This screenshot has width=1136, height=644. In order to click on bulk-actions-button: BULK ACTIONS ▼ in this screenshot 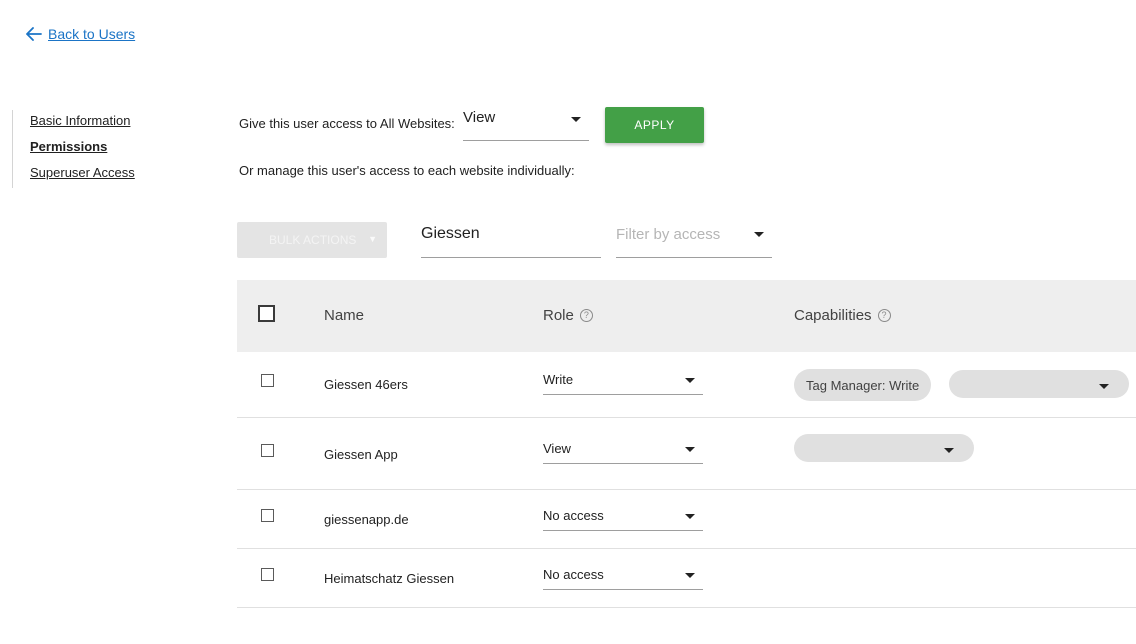, I will do `click(312, 240)`.